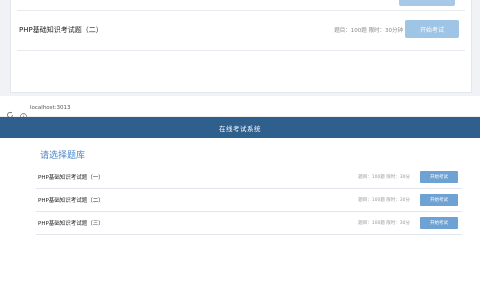 This screenshot has height=300, width=480. Describe the element at coordinates (240, 110) in the screenshot. I see `browser-address-bar: localhost:3013` at that location.